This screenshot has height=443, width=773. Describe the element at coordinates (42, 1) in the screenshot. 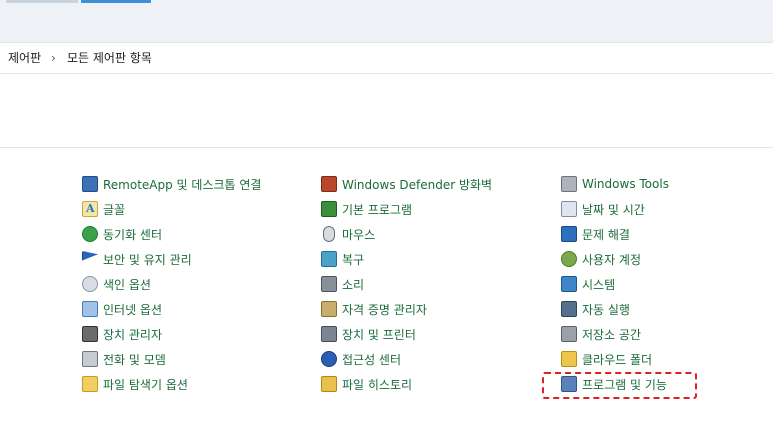

I see `title-tab` at that location.